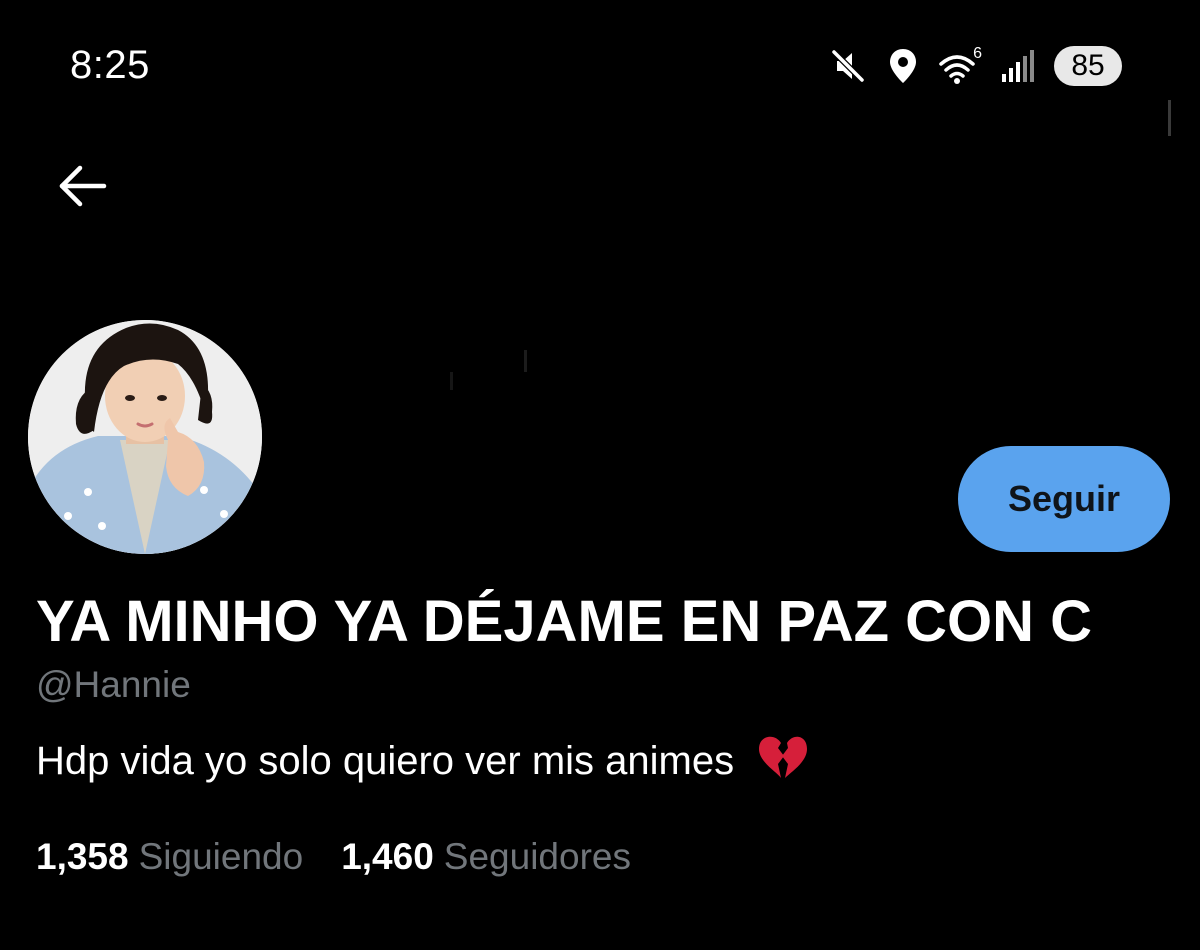 The height and width of the screenshot is (950, 1200). Describe the element at coordinates (387, 856) in the screenshot. I see `followers-count: 1,460` at that location.